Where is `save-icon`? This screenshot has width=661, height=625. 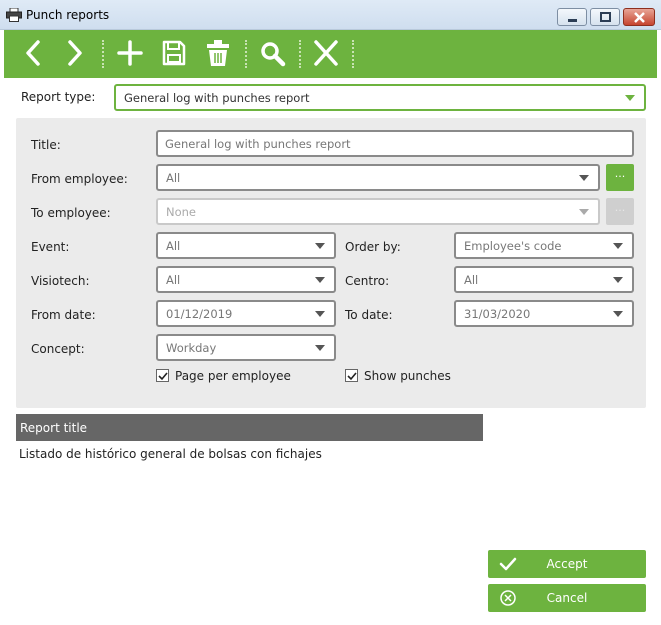 save-icon is located at coordinates (174, 53).